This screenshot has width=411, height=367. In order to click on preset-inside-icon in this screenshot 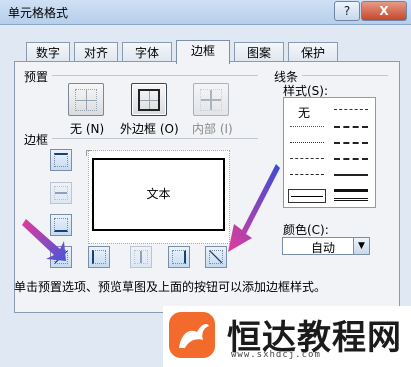, I will do `click(211, 100)`.